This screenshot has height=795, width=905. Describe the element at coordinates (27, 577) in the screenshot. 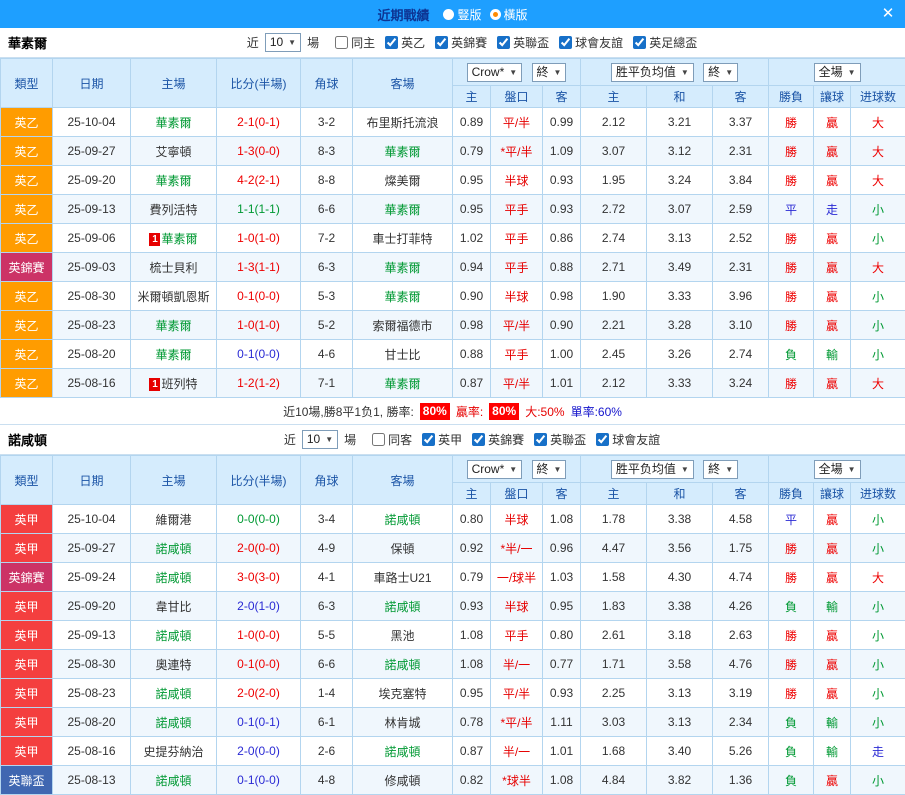

I see `cell-league: 英錦賽` at that location.